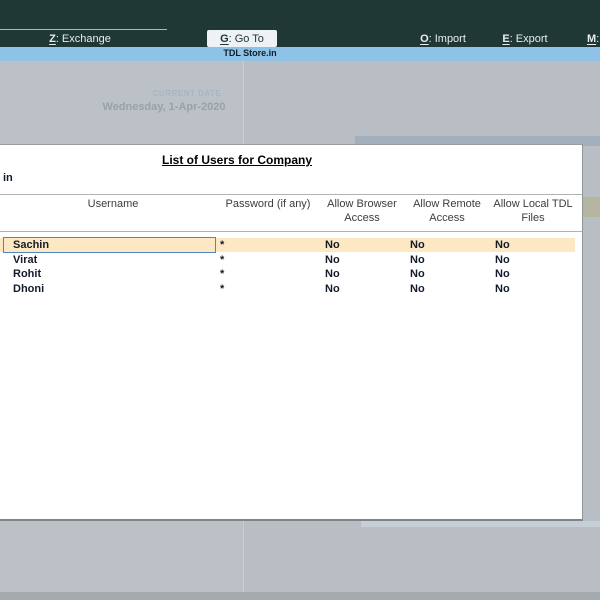  Describe the element at coordinates (447, 211) in the screenshot. I see `column-header-allow-remote-access: Allow Remote Access` at that location.